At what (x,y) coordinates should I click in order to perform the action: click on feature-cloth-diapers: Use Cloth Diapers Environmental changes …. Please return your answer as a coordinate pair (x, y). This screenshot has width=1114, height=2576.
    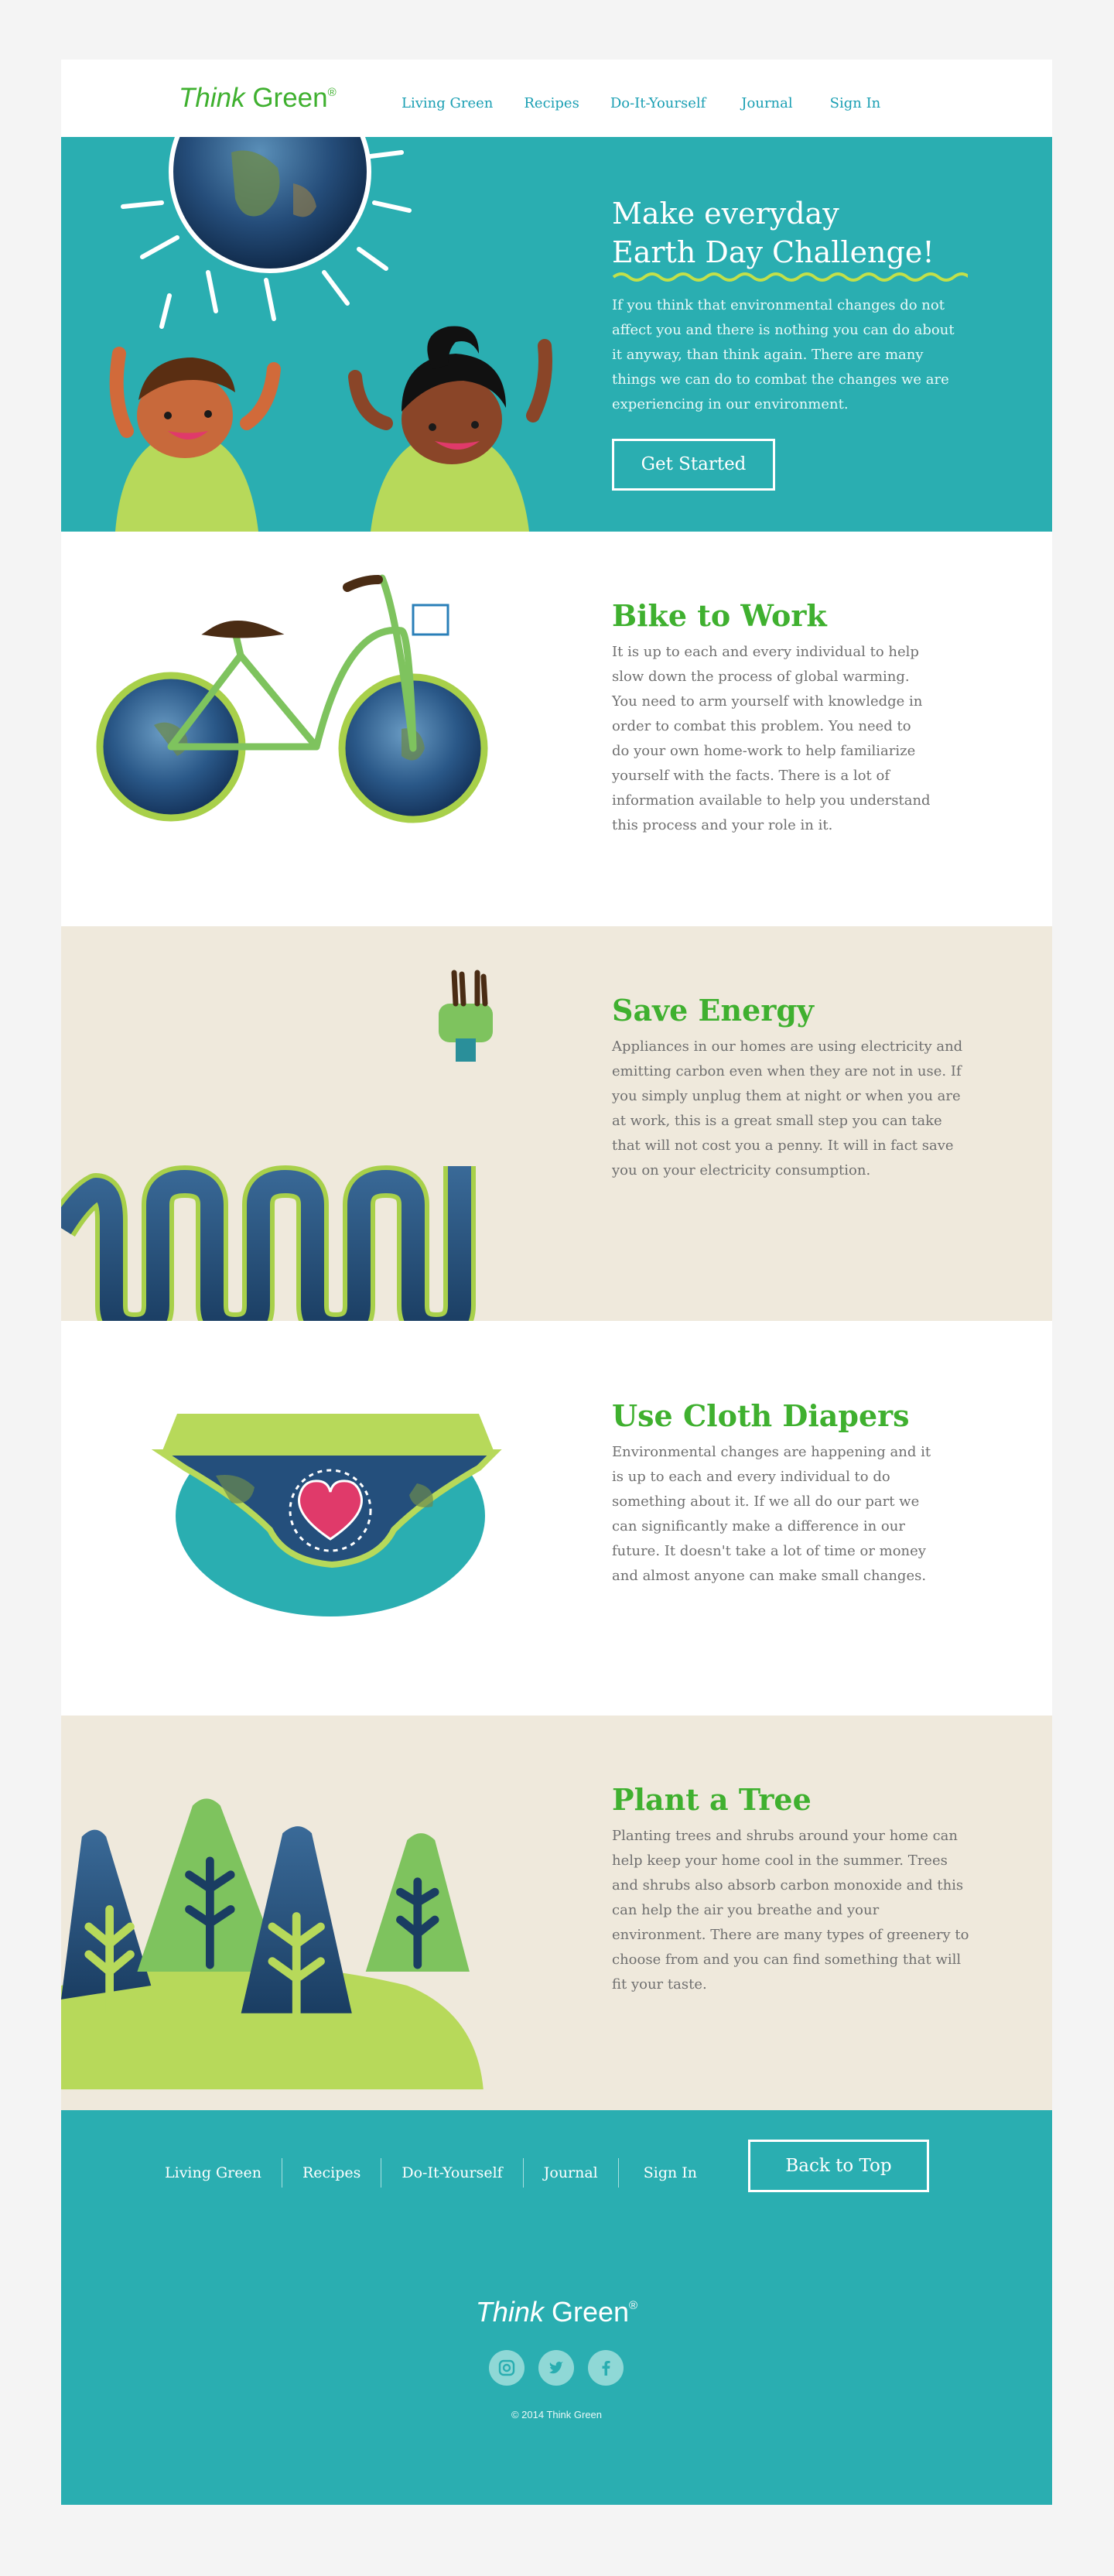
    Looking at the image, I should click on (556, 1518).